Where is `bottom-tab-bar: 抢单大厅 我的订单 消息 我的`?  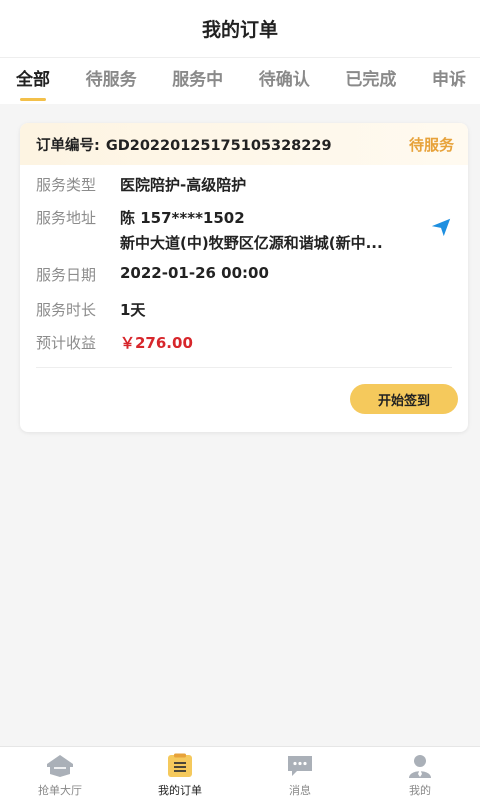 bottom-tab-bar: 抢单大厅 我的订单 消息 我的 is located at coordinates (240, 773).